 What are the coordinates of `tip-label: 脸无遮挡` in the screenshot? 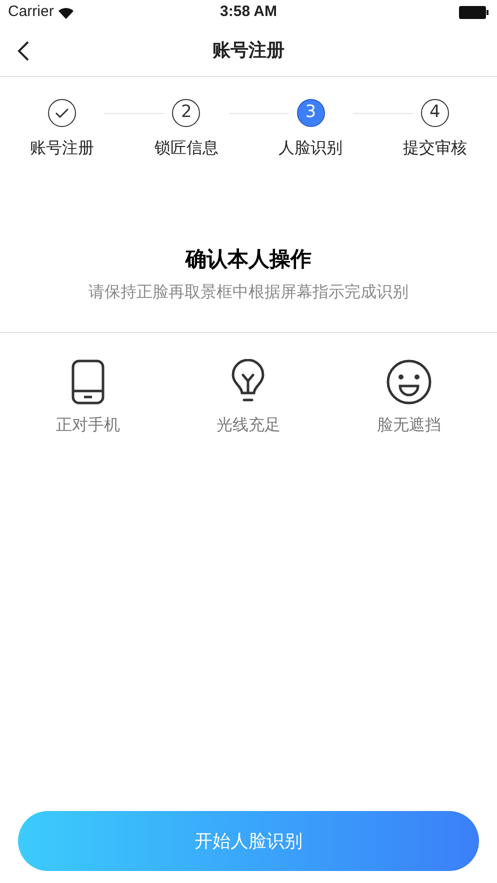 It's located at (408, 425).